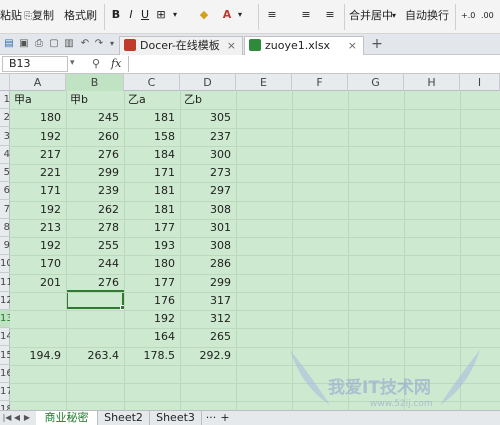 The image size is (500, 425). Describe the element at coordinates (206, 319) in the screenshot. I see `data-cell: 312` at that location.